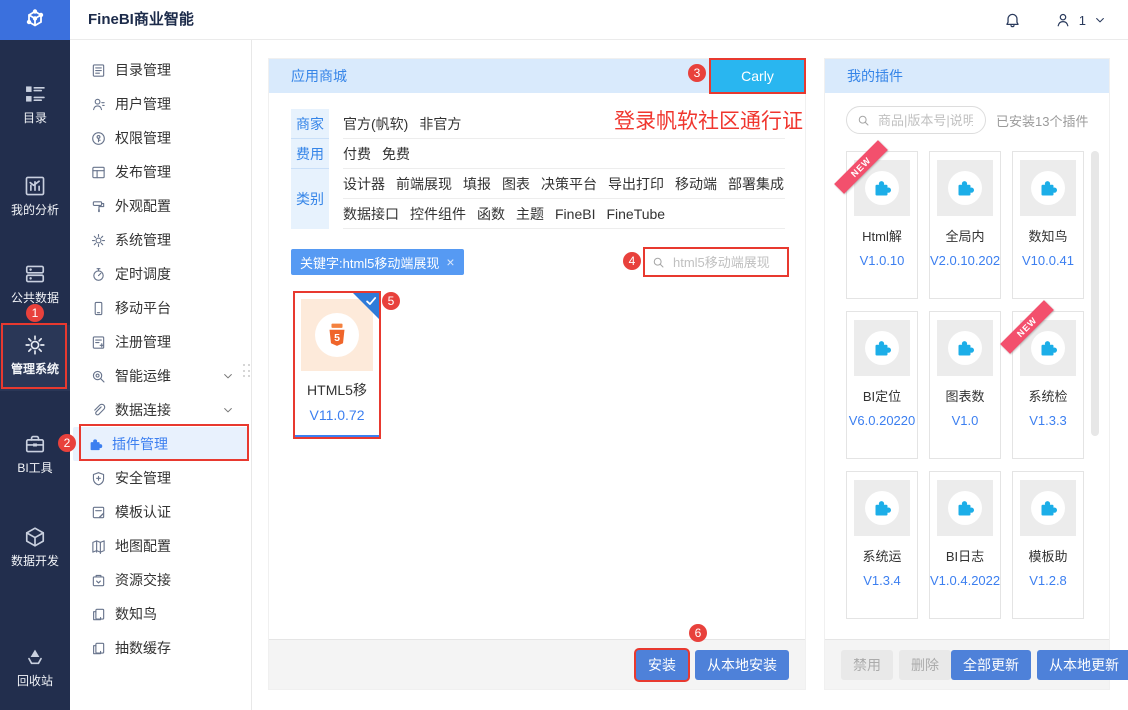 The width and height of the screenshot is (1128, 710). I want to click on user-count: 1, so click(1082, 20).